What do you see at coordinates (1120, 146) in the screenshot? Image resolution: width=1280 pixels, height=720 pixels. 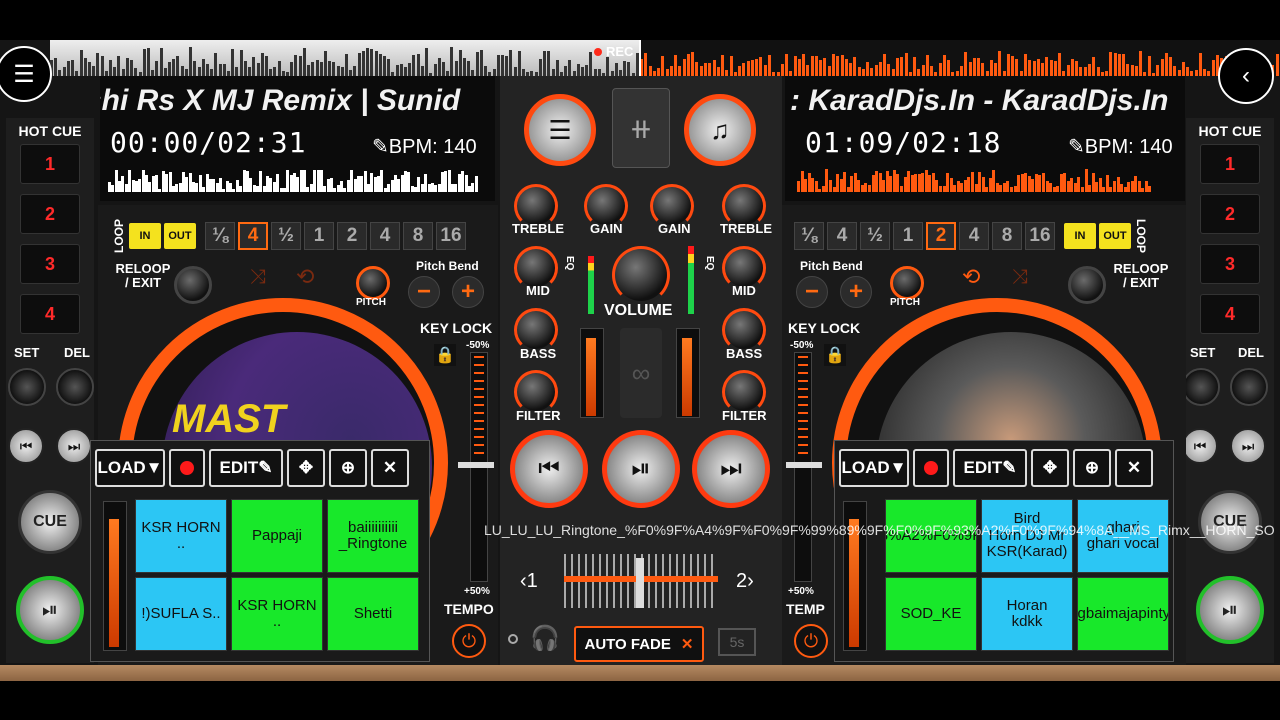 I see `deck-b-bpm: ✎BPM: 140` at bounding box center [1120, 146].